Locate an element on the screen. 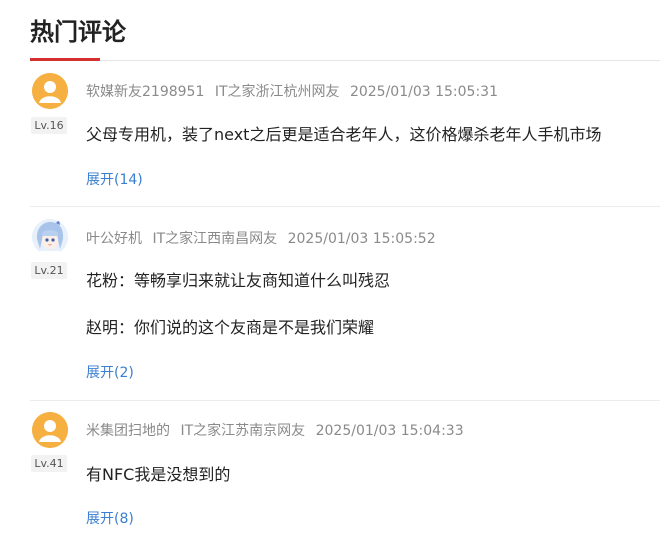  comment-meta: 米集团扫地的 IT之家江苏南京网友 2025/01/03 15:04:33 is located at coordinates (278, 430).